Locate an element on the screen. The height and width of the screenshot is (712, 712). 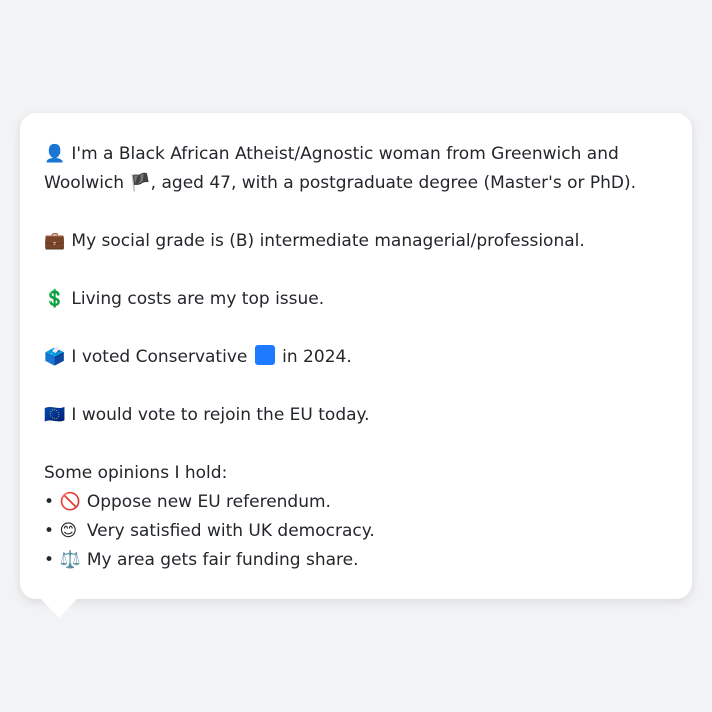
eu-text: I would vote to rejoin the EU today. is located at coordinates (220, 415).